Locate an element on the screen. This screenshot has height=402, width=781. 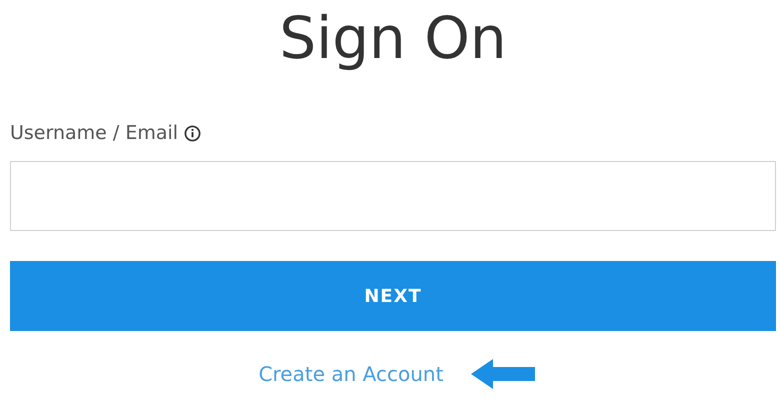
page-title: Sign On is located at coordinates (393, 38).